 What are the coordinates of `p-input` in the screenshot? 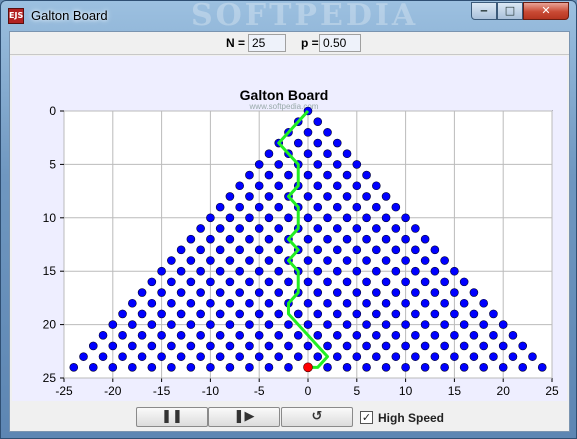 It's located at (340, 43).